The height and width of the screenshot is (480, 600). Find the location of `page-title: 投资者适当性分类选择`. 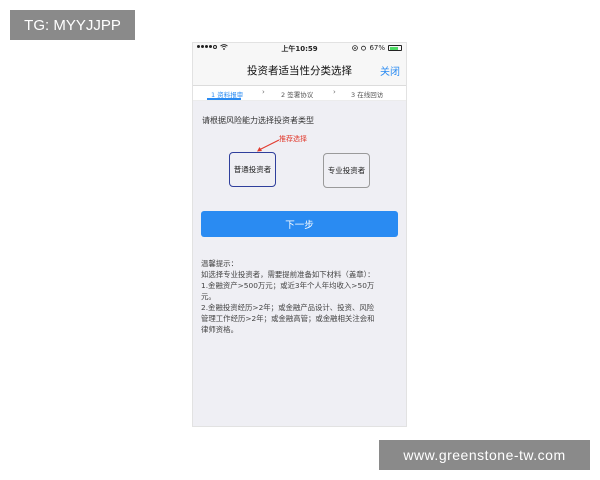

page-title: 投资者适当性分类选择 is located at coordinates (299, 71).